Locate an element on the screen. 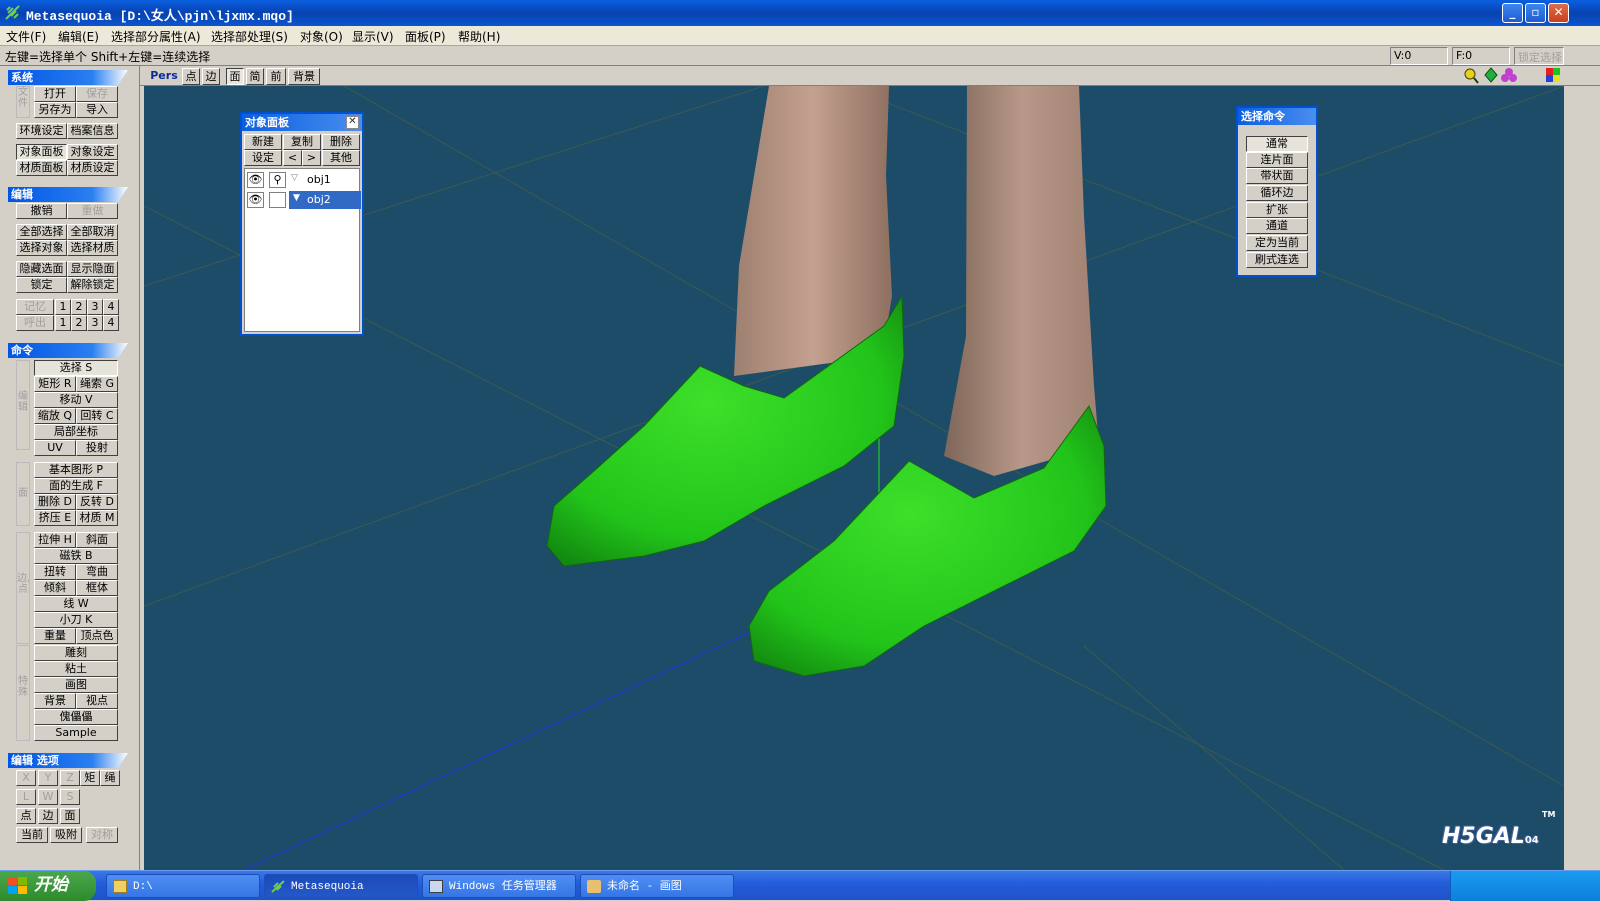 Image resolution: width=1600 pixels, height=901 pixels. menu-edit: 编辑(E) is located at coordinates (78, 36).